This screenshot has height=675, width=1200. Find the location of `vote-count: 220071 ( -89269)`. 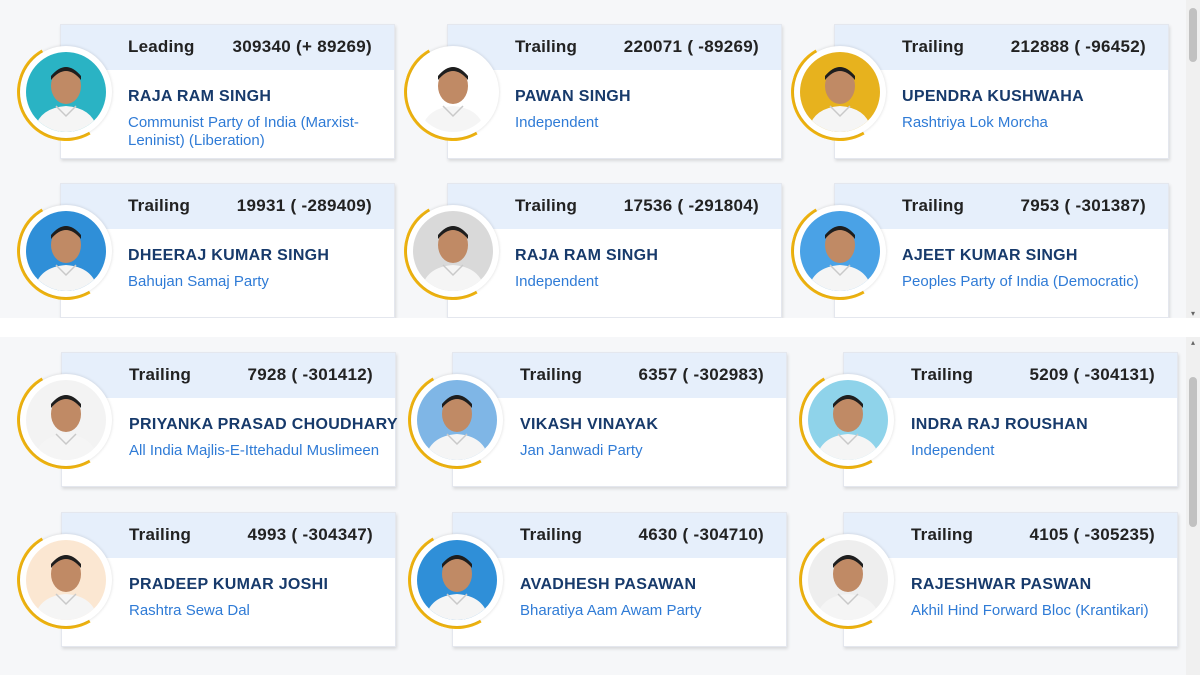

vote-count: 220071 ( -89269) is located at coordinates (691, 46).